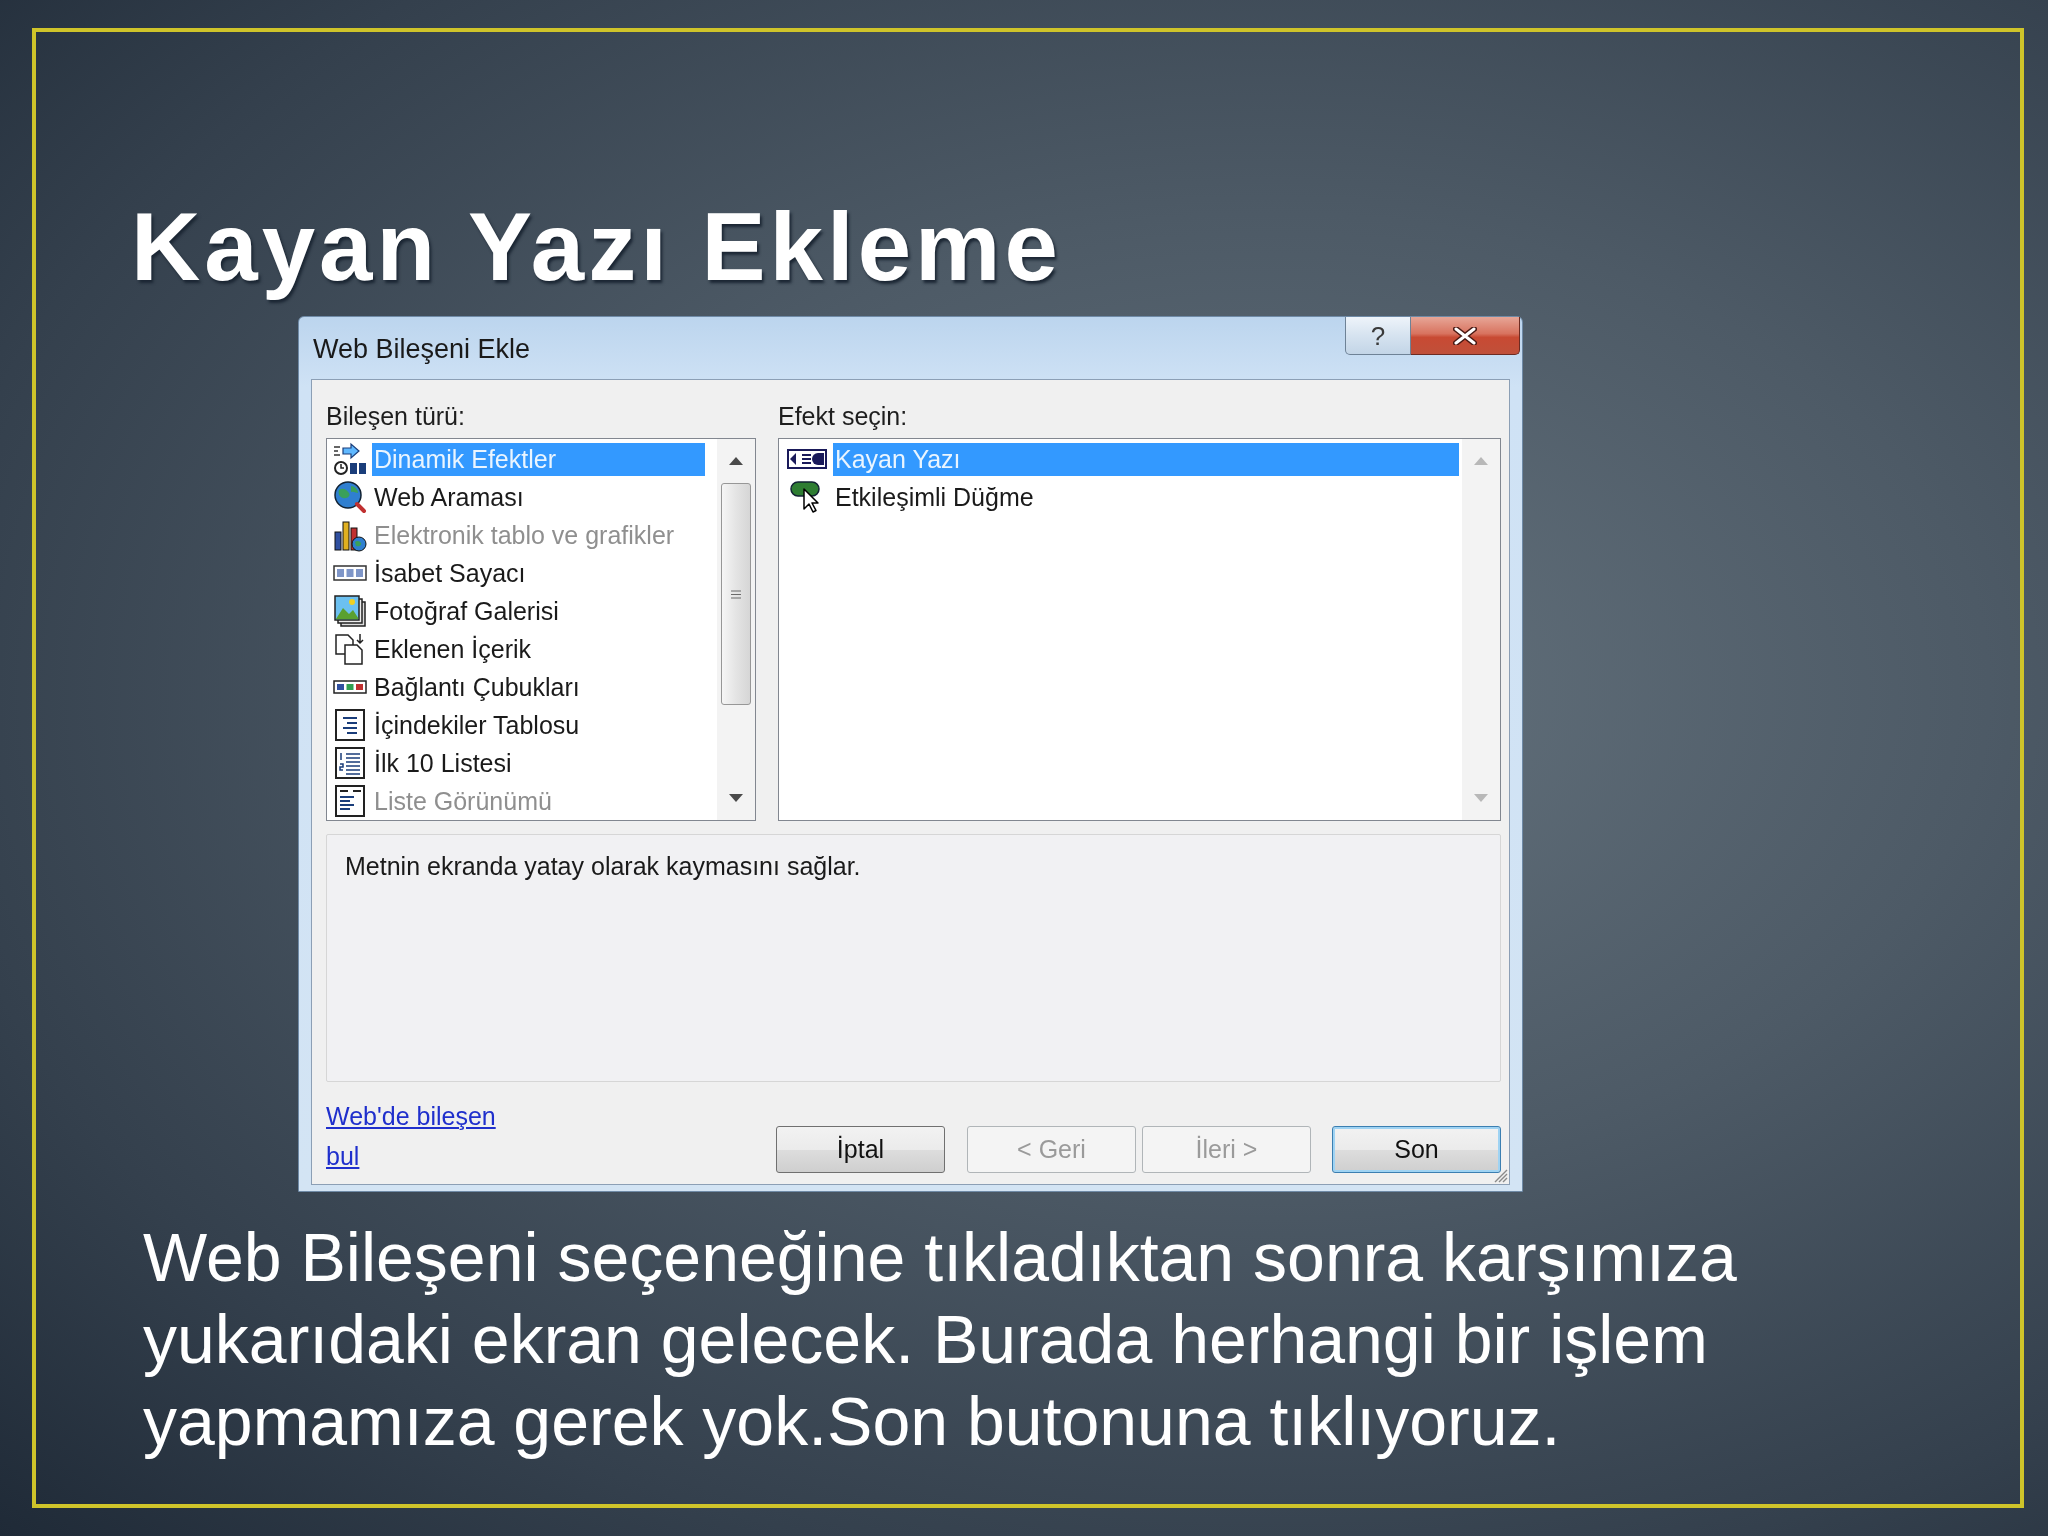 This screenshot has width=2048, height=1536. I want to click on document-lines-icon, so click(350, 725).